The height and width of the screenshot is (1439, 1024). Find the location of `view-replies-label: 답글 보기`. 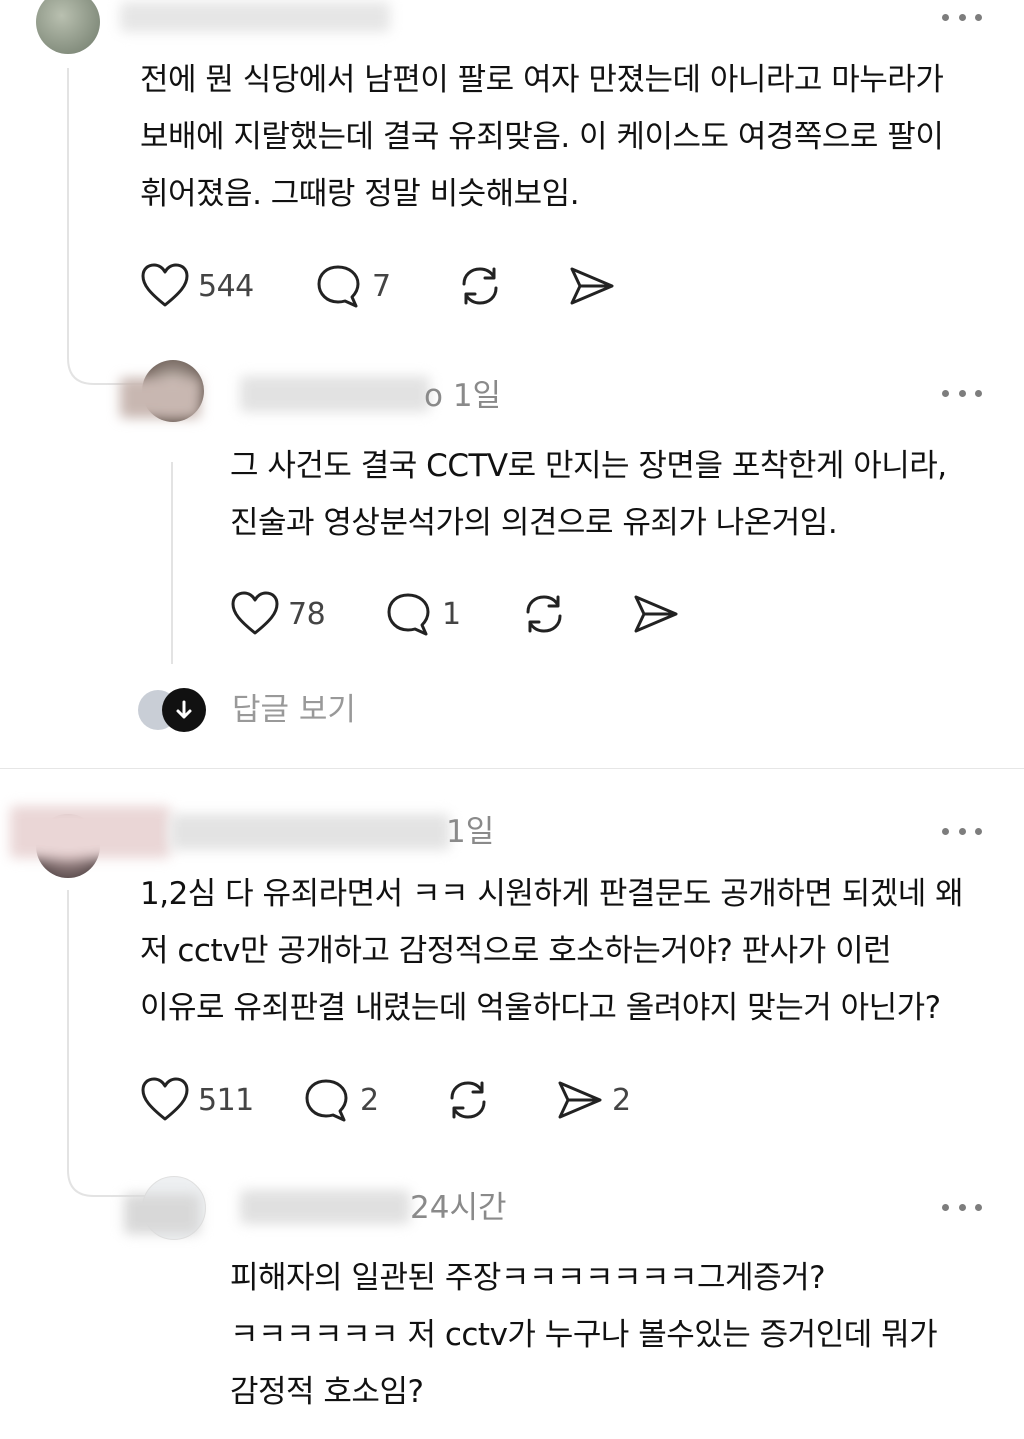

view-replies-label: 답글 보기 is located at coordinates (294, 710).